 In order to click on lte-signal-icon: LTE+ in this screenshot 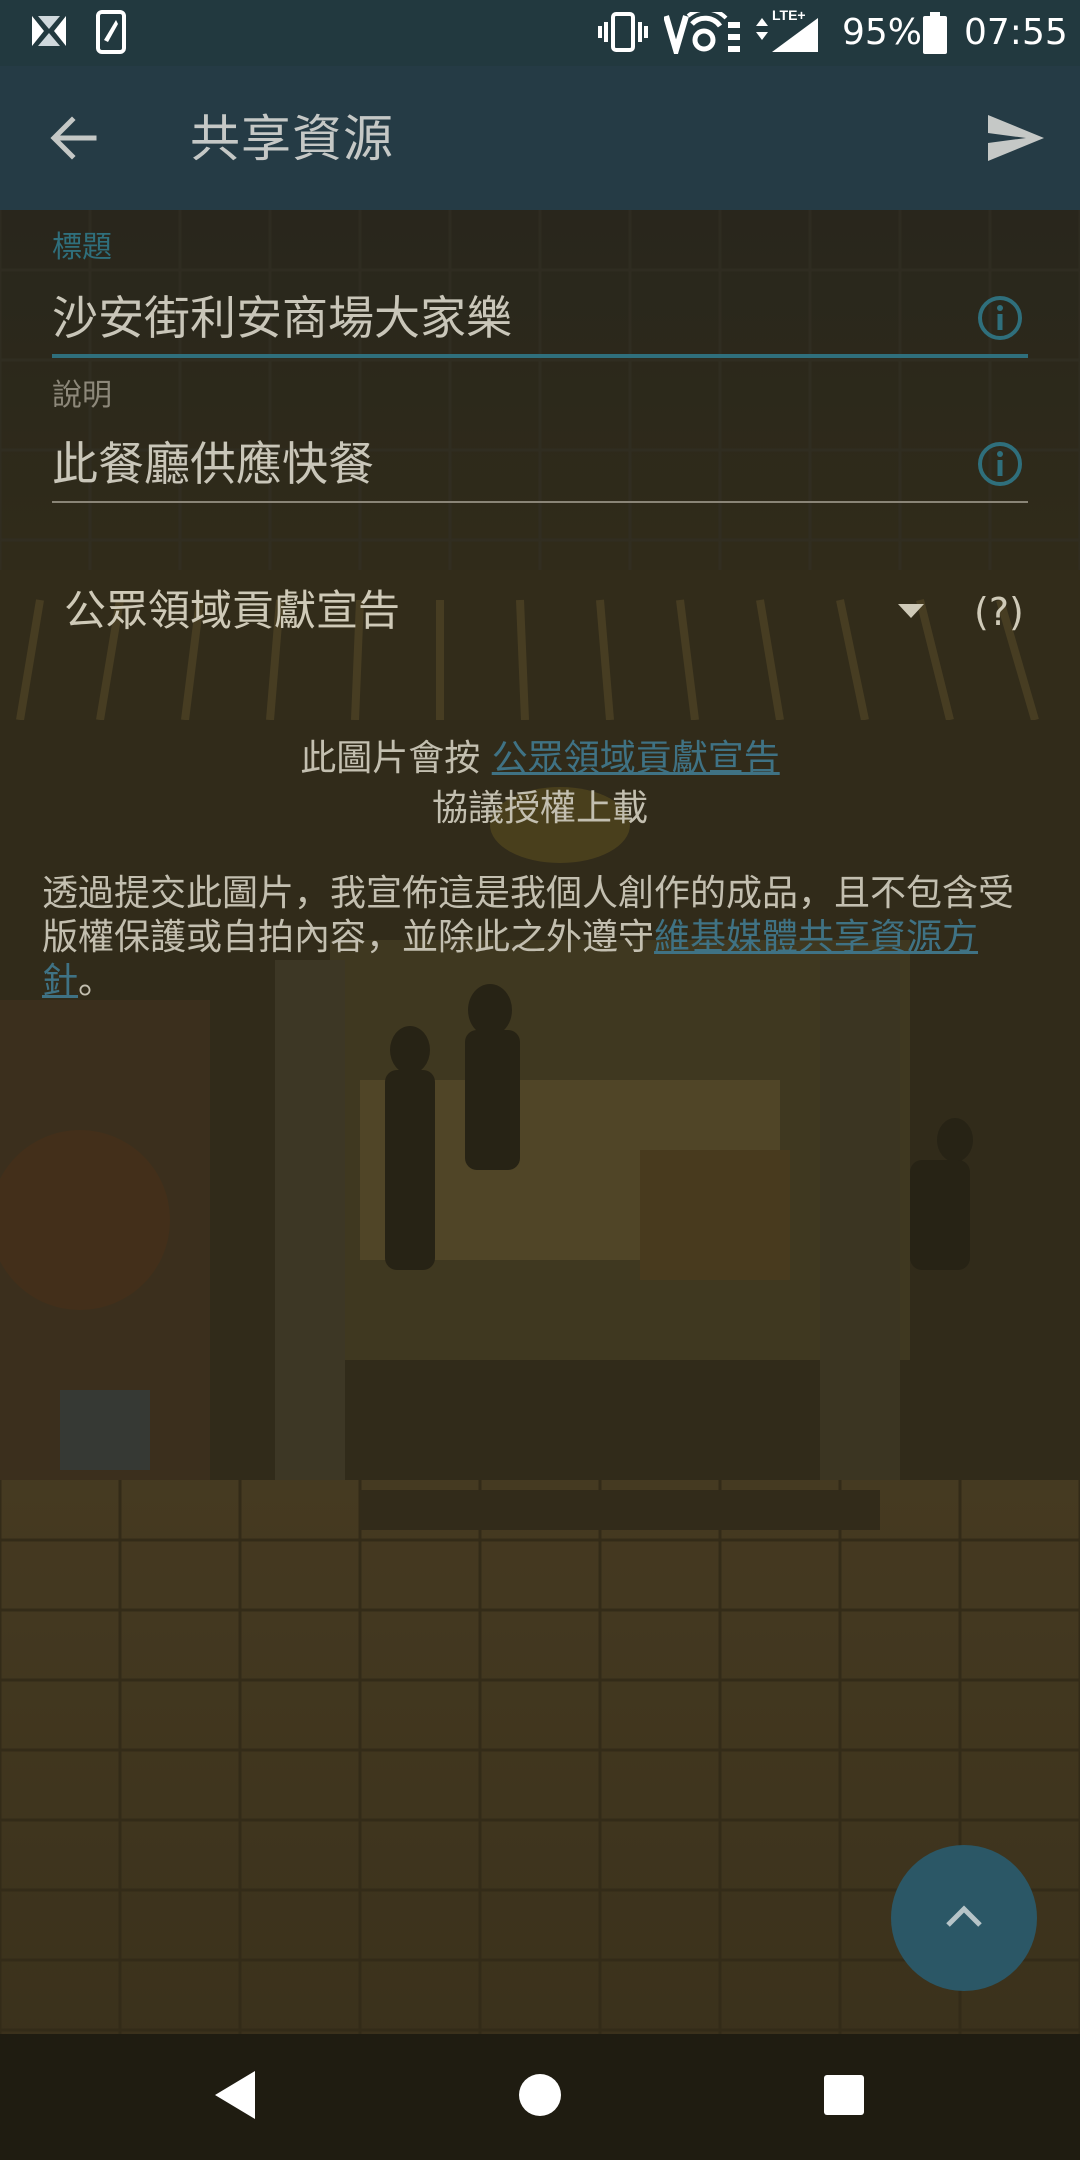, I will do `click(787, 33)`.